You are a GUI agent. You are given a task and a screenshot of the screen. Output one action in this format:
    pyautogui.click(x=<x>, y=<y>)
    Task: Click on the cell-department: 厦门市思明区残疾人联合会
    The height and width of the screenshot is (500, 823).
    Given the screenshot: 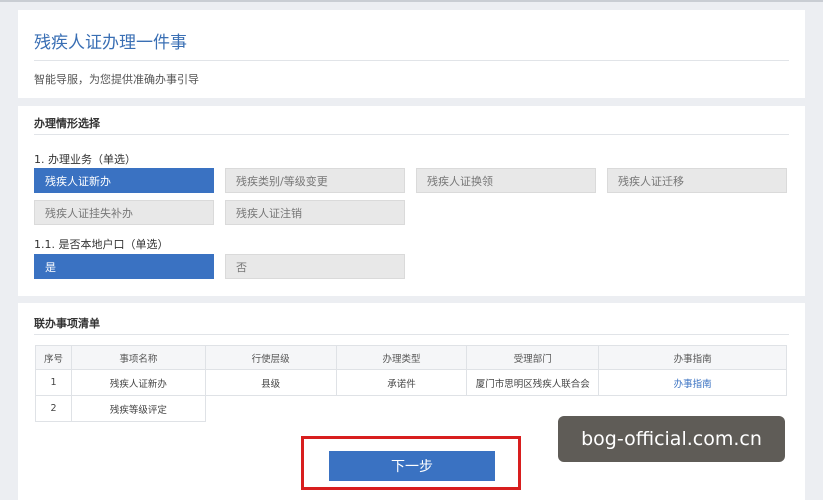 What is the action you would take?
    pyautogui.click(x=533, y=382)
    